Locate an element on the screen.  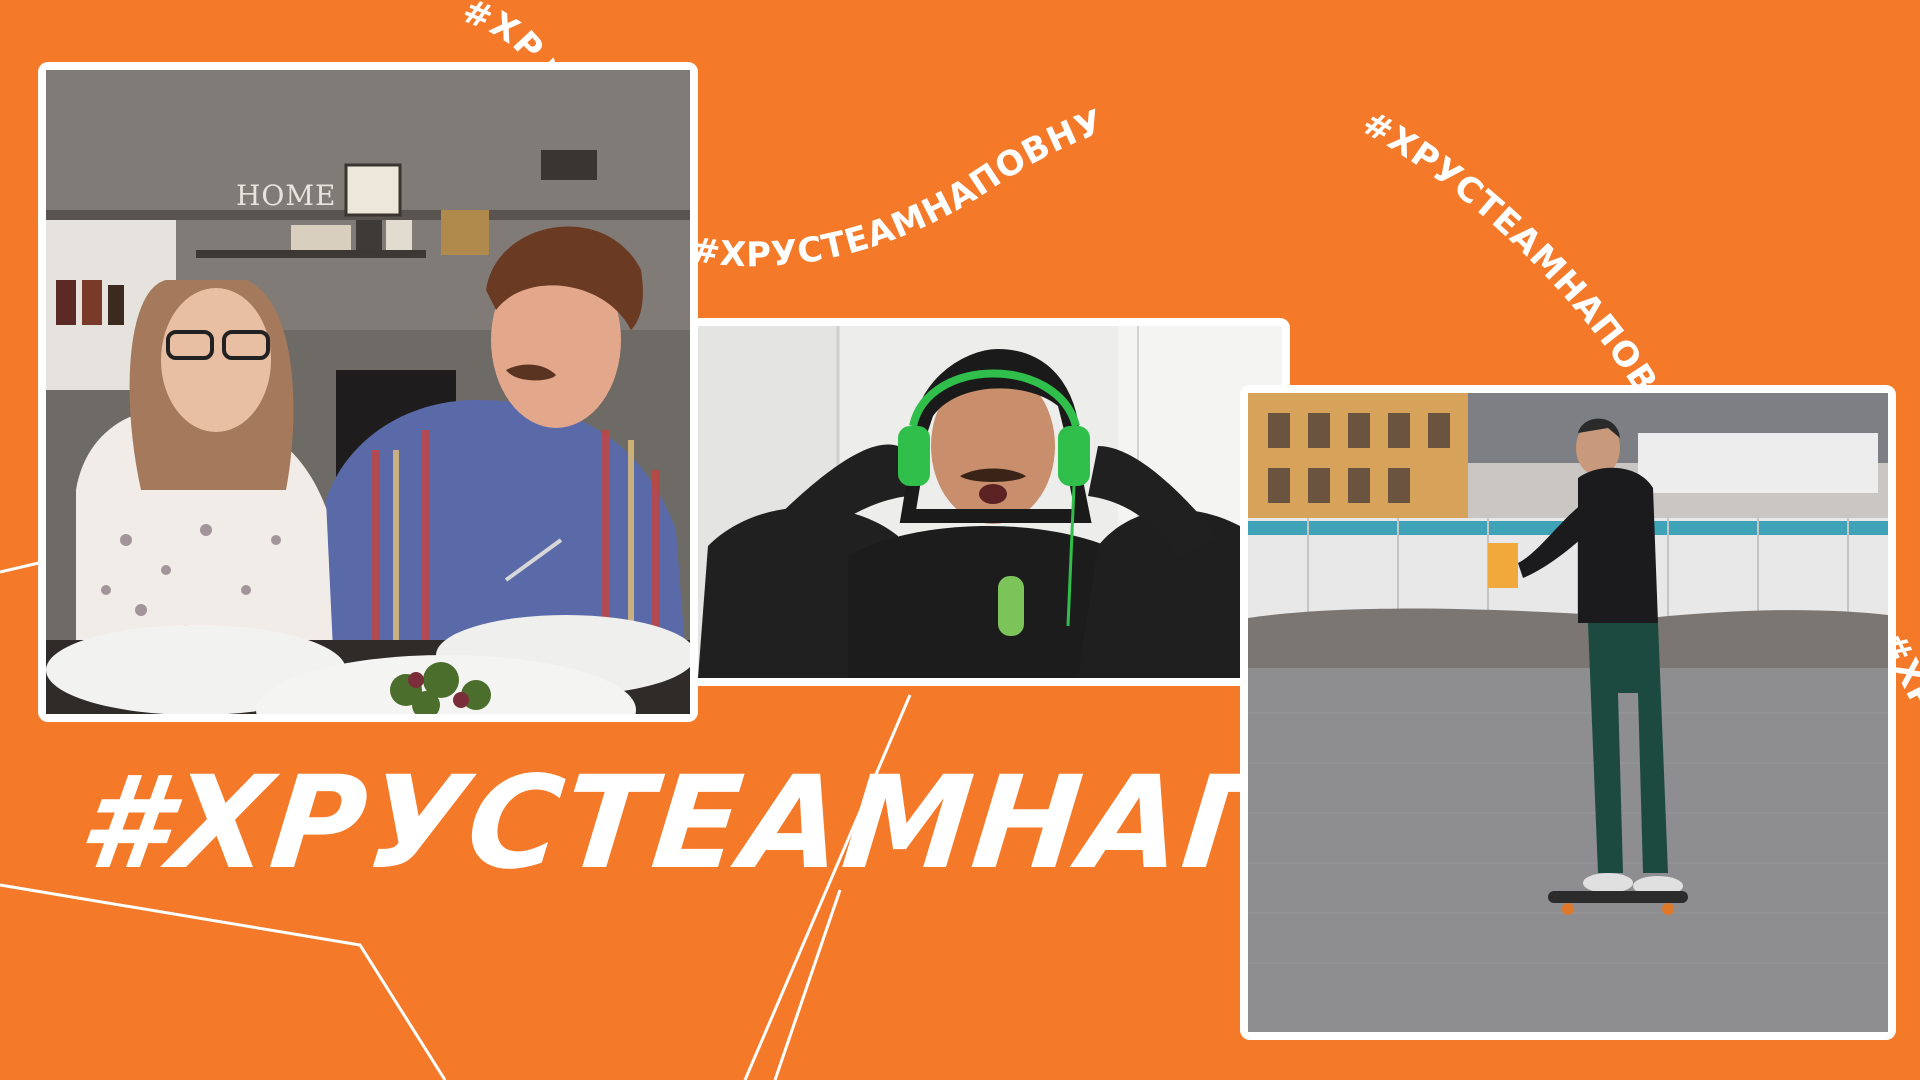
decor-line-lower-left is located at coordinates (223, 981).